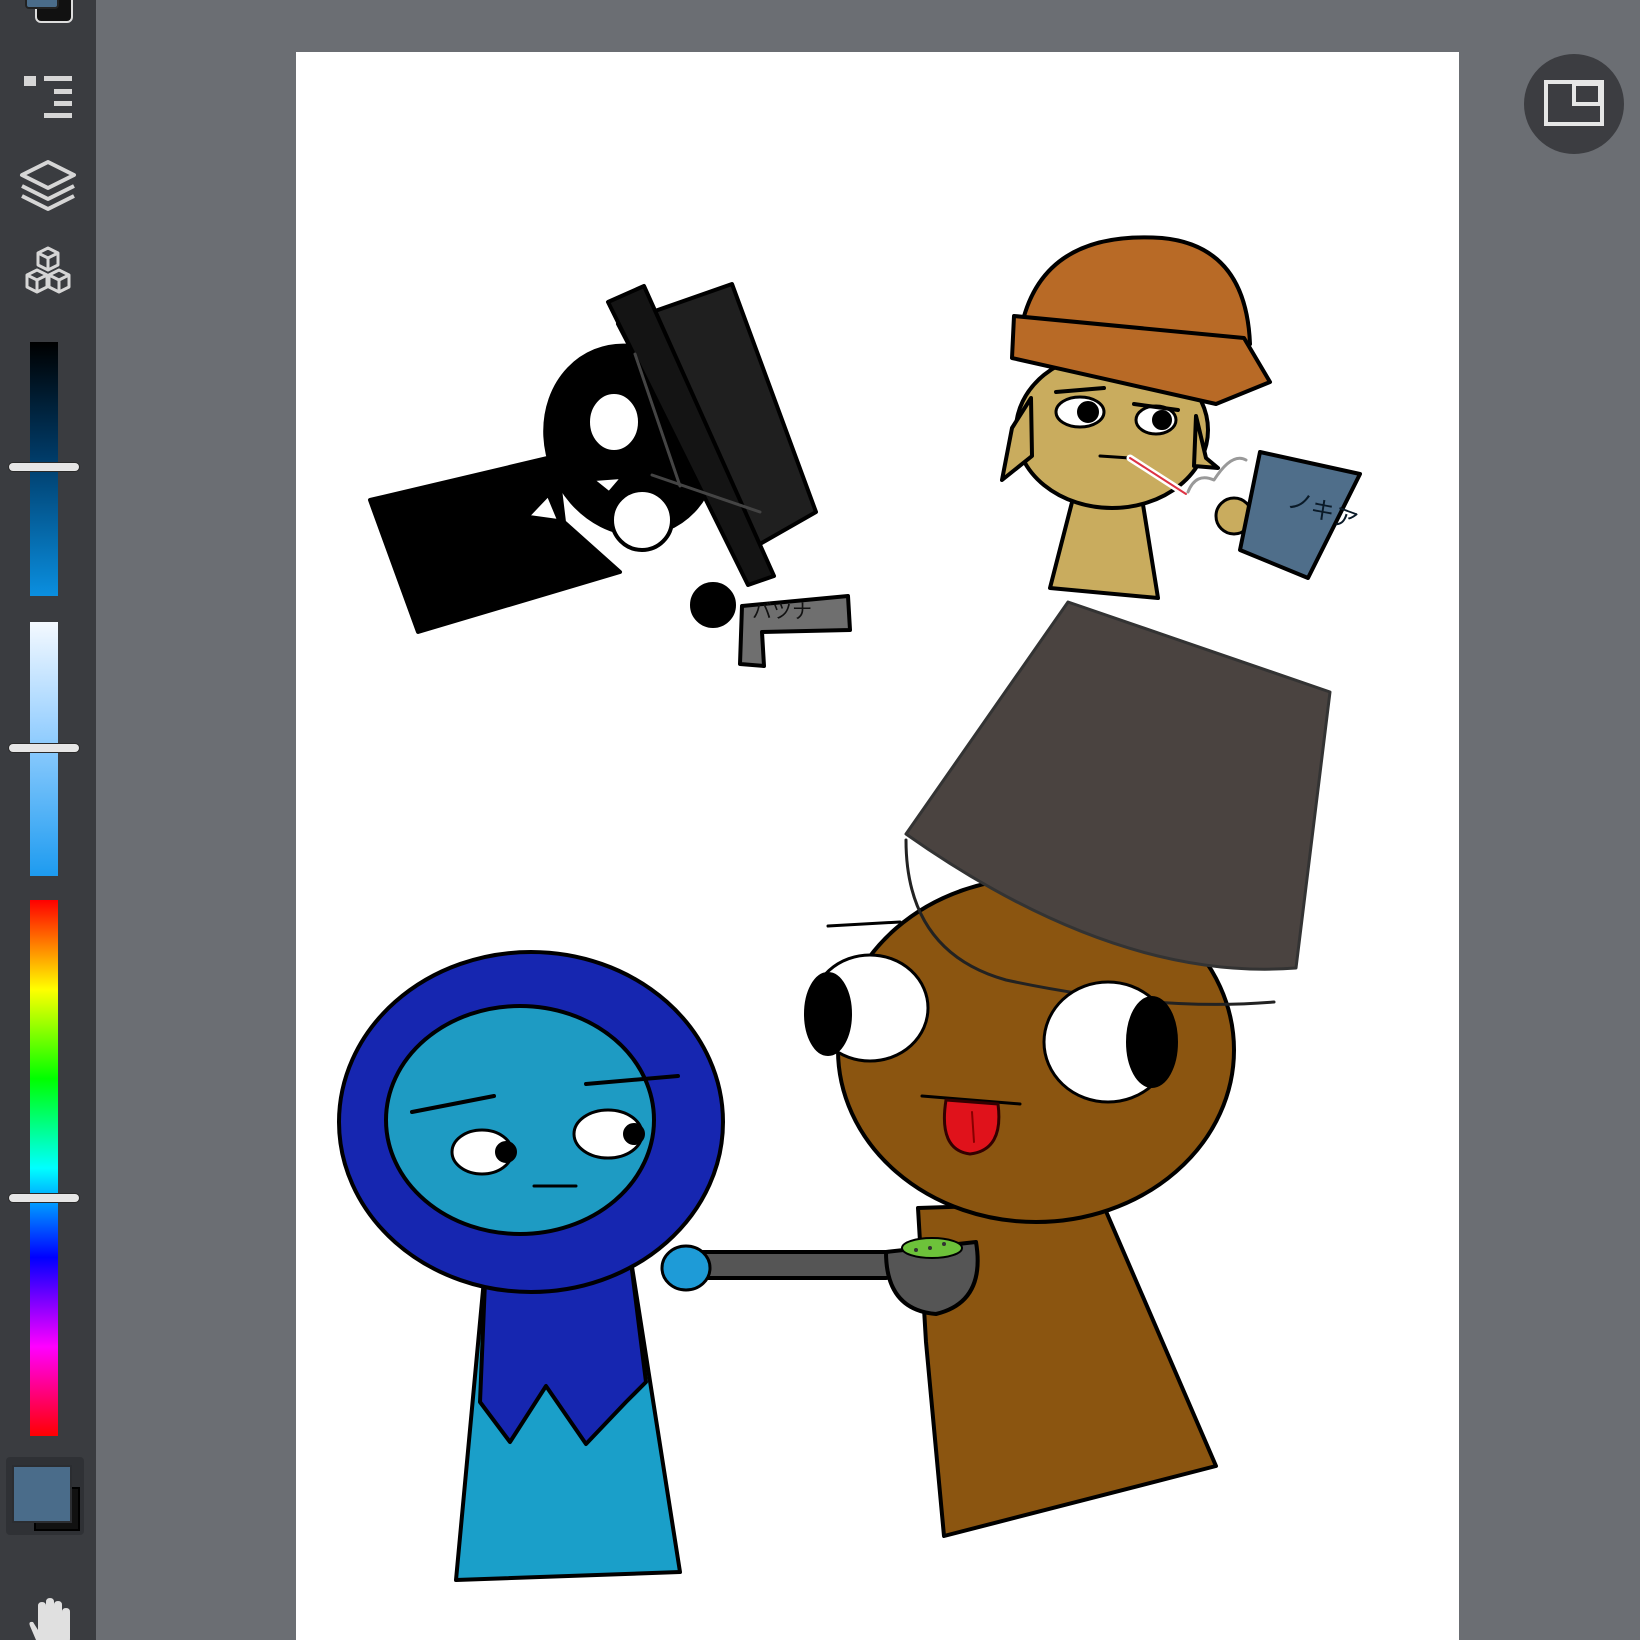 This screenshot has width=1640, height=1640. What do you see at coordinates (610, 475) in the screenshot?
I see `black-character: バツナ` at bounding box center [610, 475].